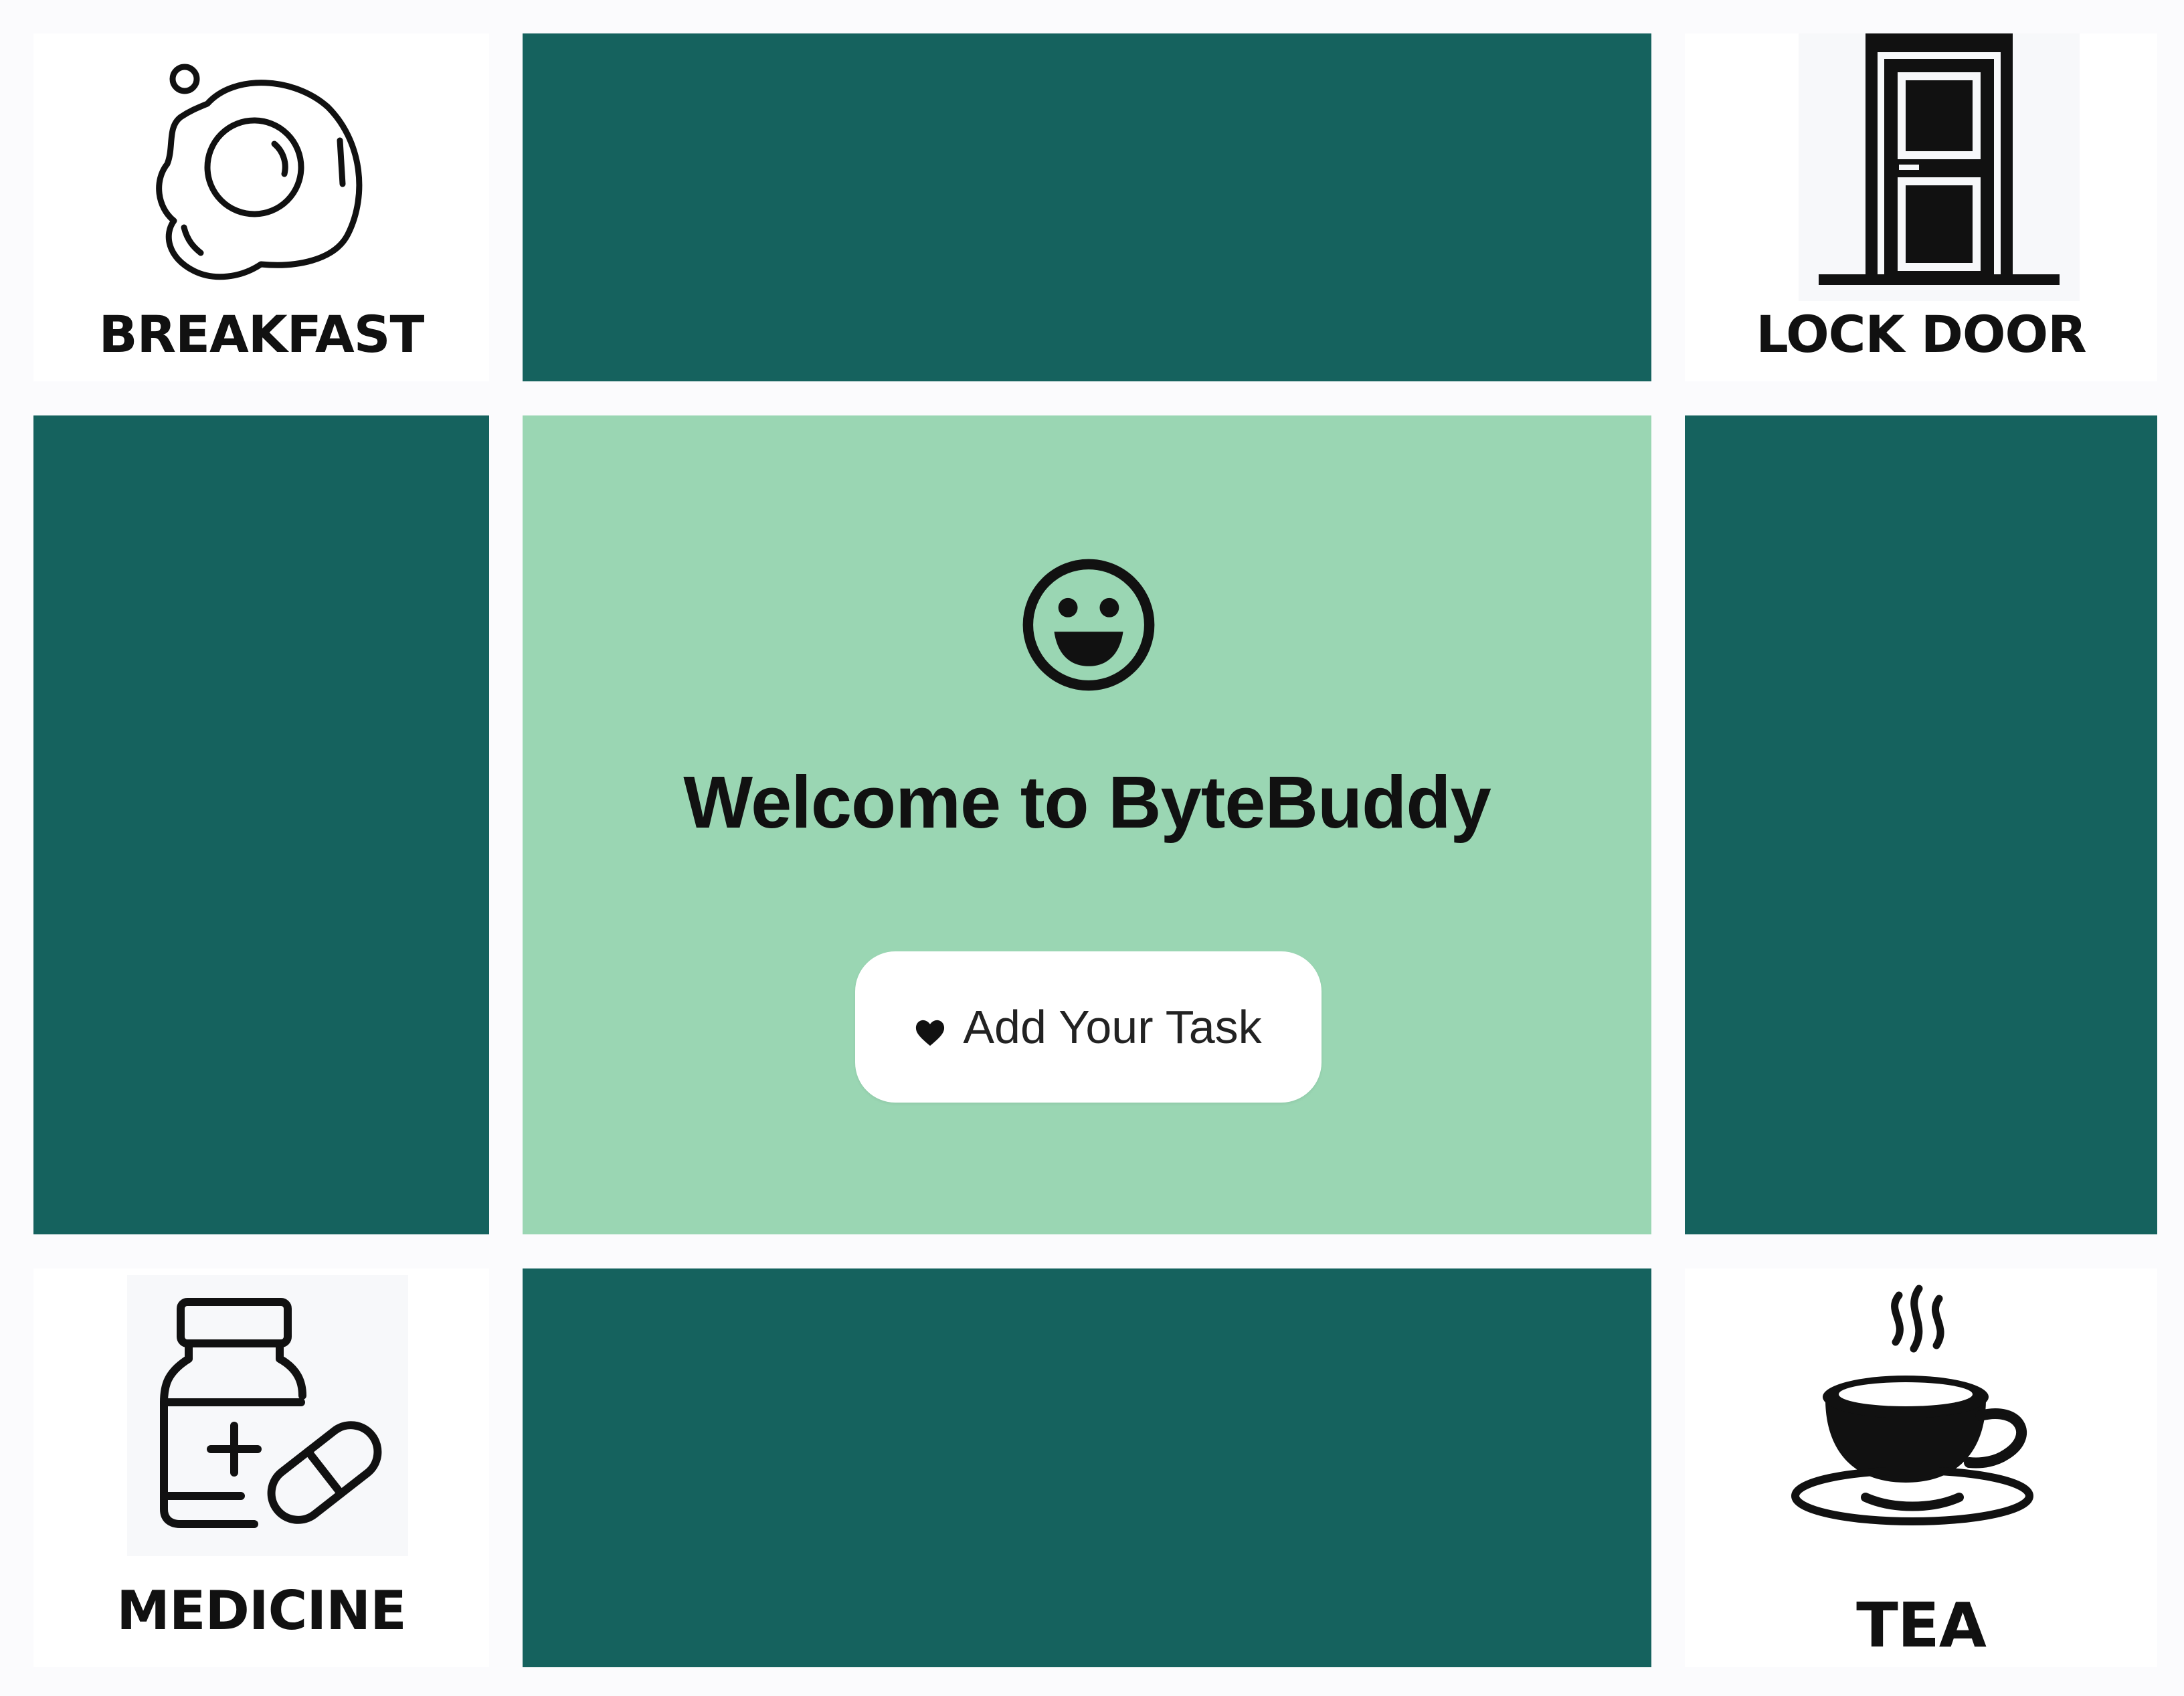  I want to click on teacup-icon, so click(1925, 1415).